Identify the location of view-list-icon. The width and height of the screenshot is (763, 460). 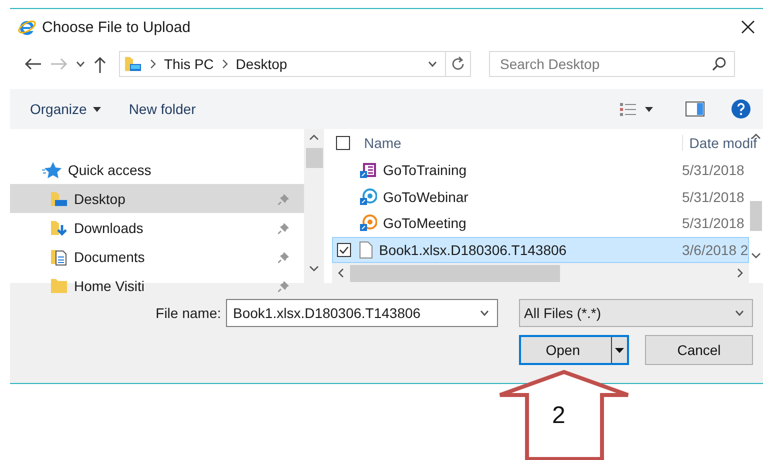
(628, 109).